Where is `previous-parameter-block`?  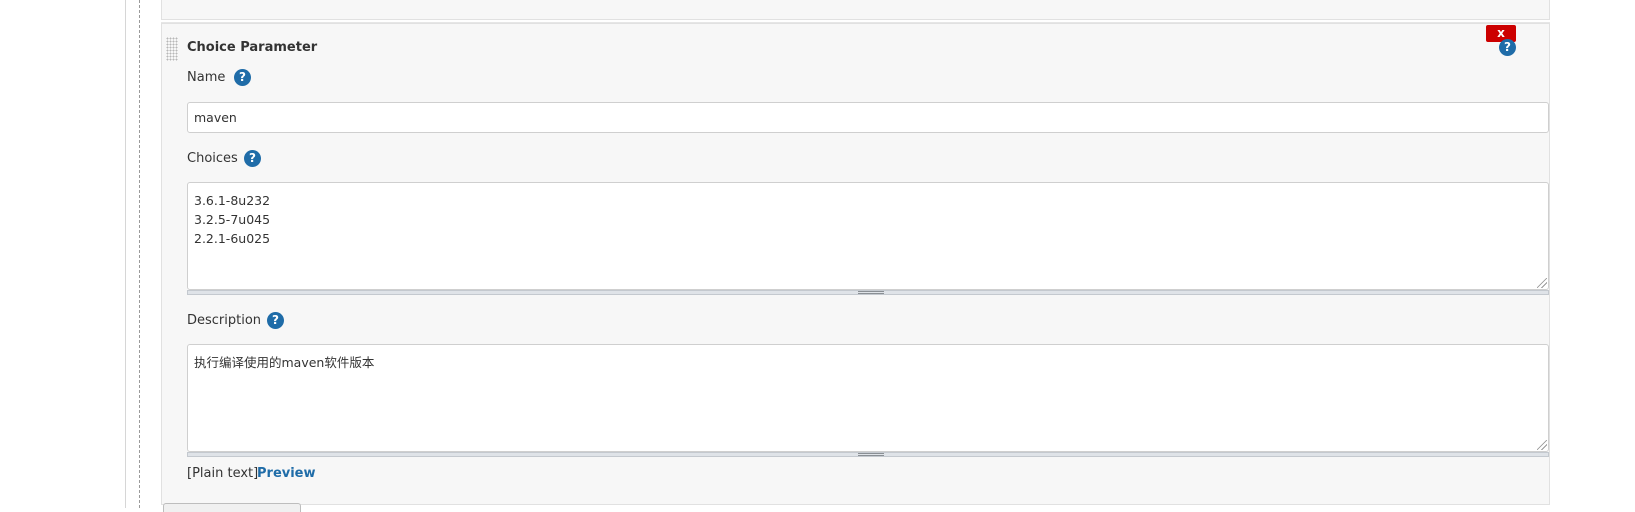 previous-parameter-block is located at coordinates (855, 10).